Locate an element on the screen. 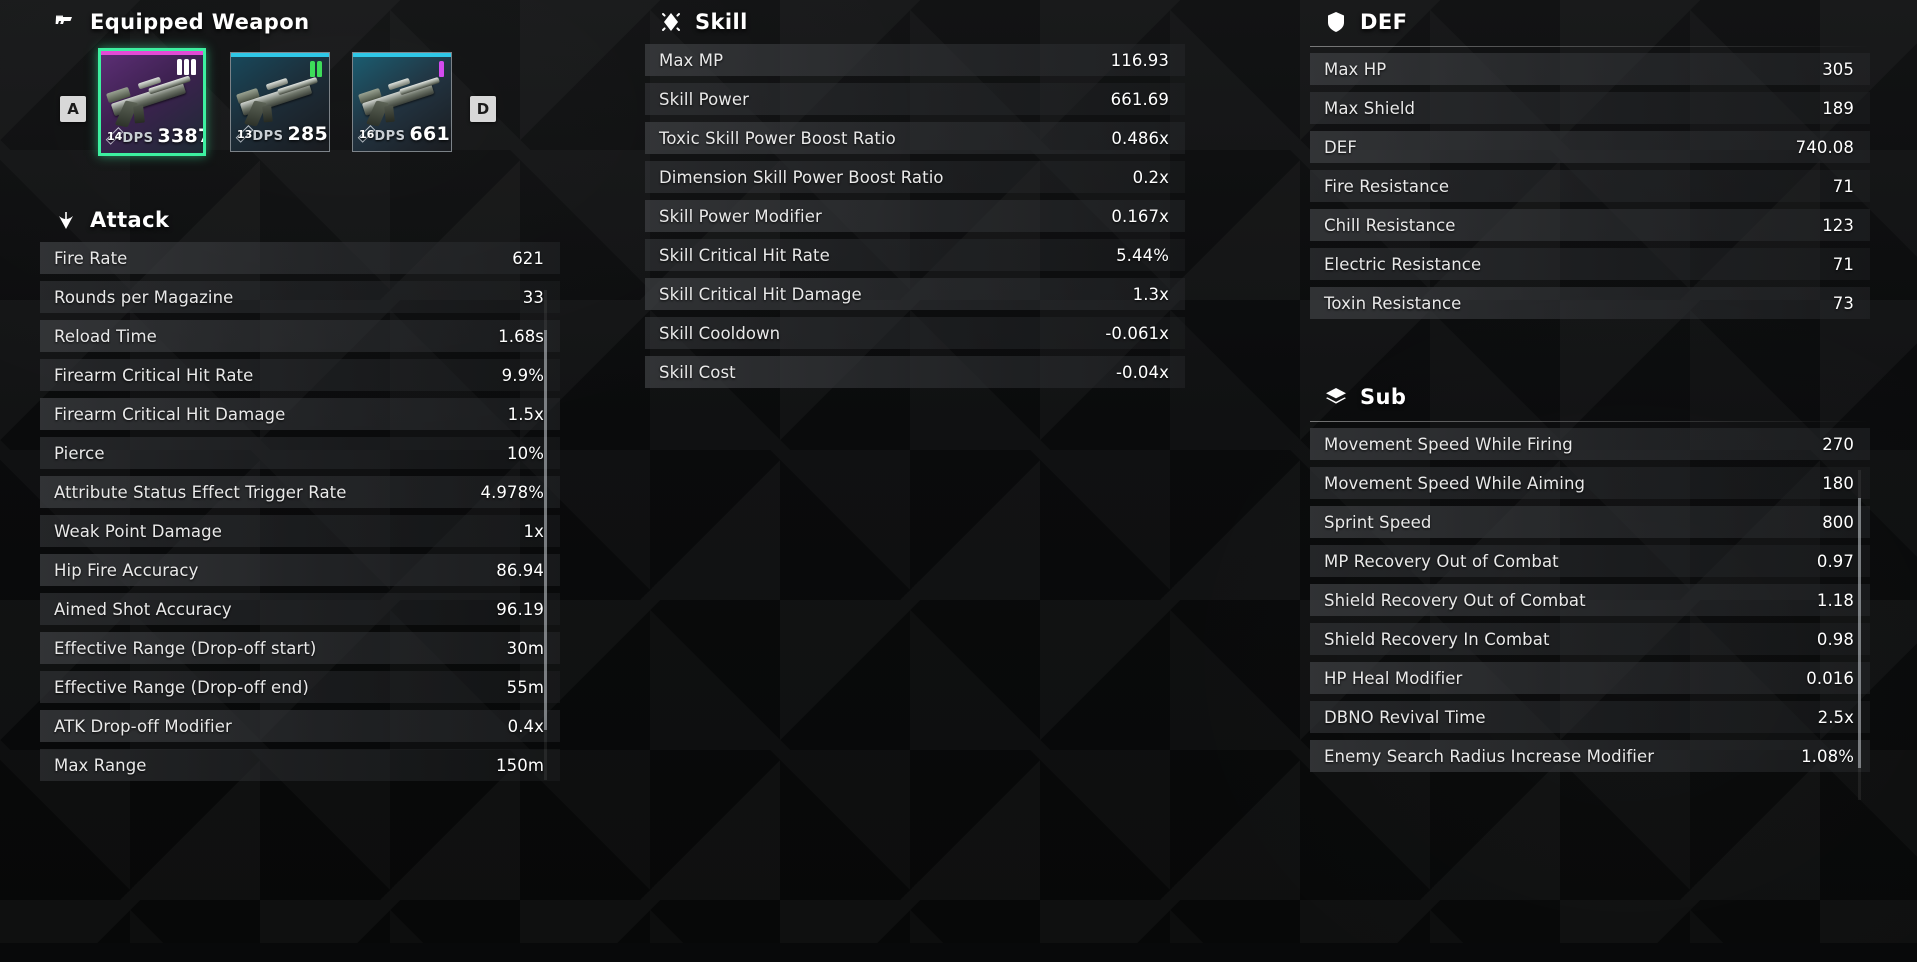 This screenshot has height=962, width=1917. sub-scrollbar is located at coordinates (1859, 635).